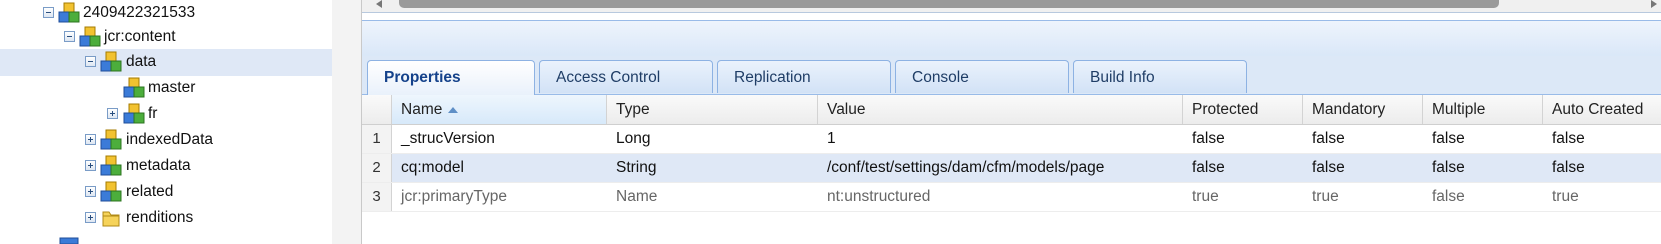  I want to click on tree-node-label: related, so click(150, 191).